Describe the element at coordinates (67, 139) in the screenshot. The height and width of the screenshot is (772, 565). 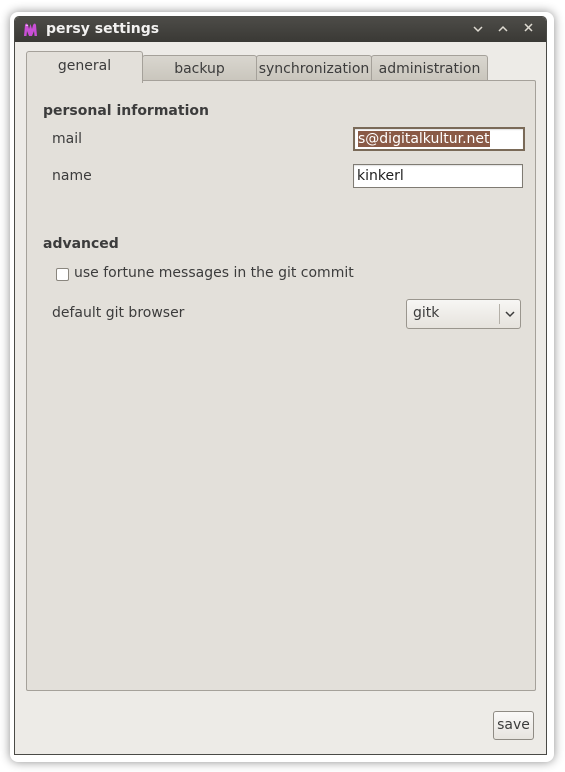
I see `mail-label: mail` at that location.